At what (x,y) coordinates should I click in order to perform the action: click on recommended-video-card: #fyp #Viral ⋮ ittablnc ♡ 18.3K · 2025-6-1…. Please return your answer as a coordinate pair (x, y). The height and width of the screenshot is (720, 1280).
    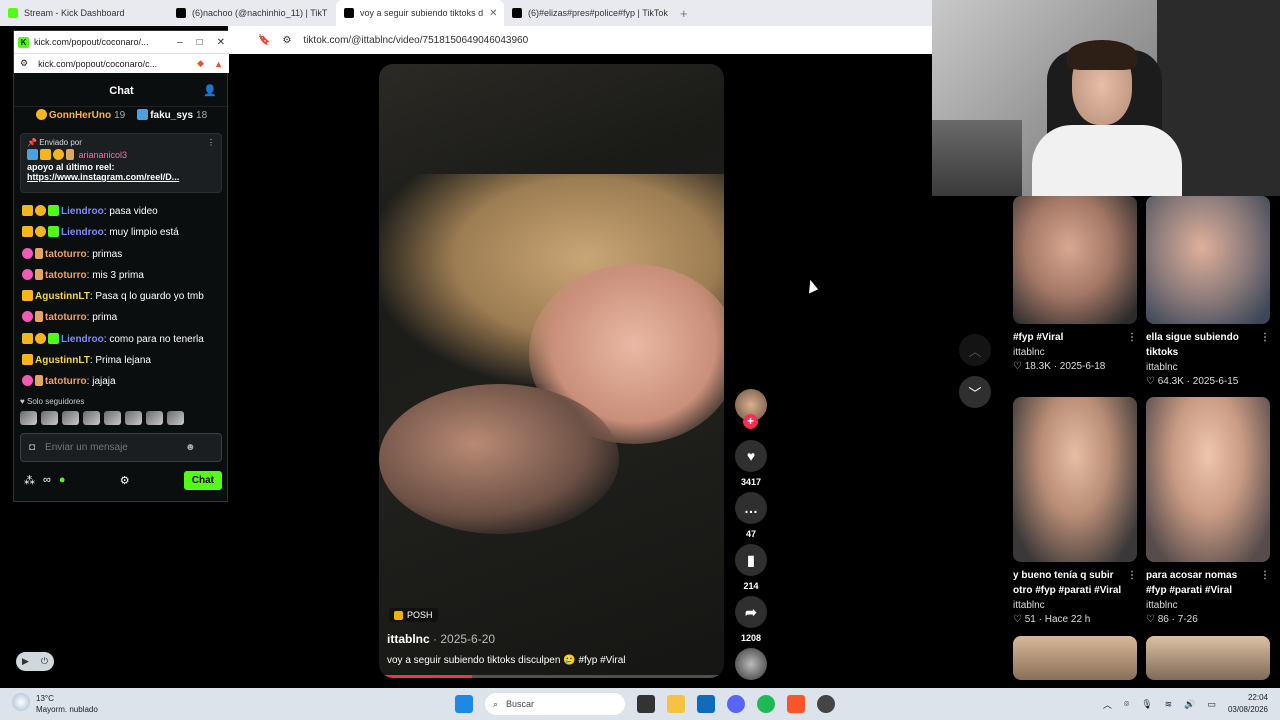
    Looking at the image, I should click on (1075, 284).